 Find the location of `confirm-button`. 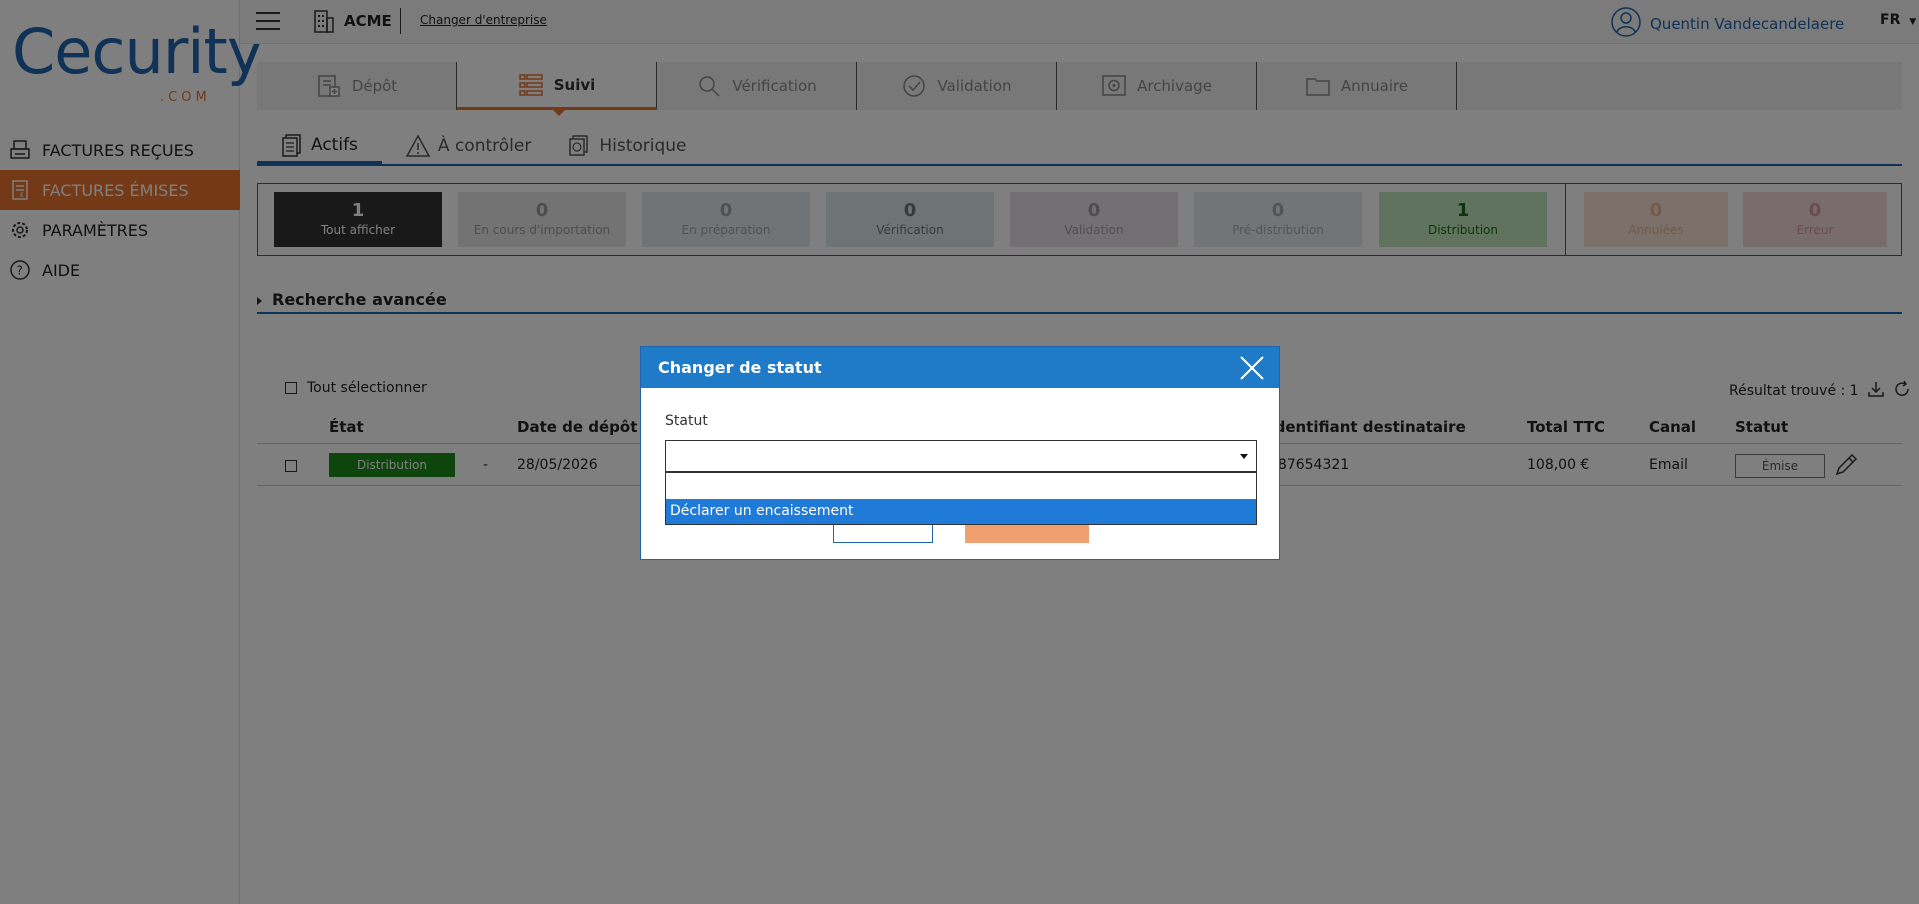

confirm-button is located at coordinates (1027, 534).